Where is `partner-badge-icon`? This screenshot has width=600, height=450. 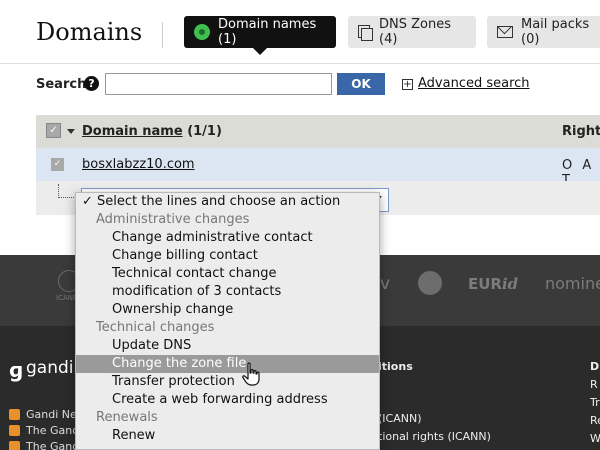 partner-badge-icon is located at coordinates (430, 283).